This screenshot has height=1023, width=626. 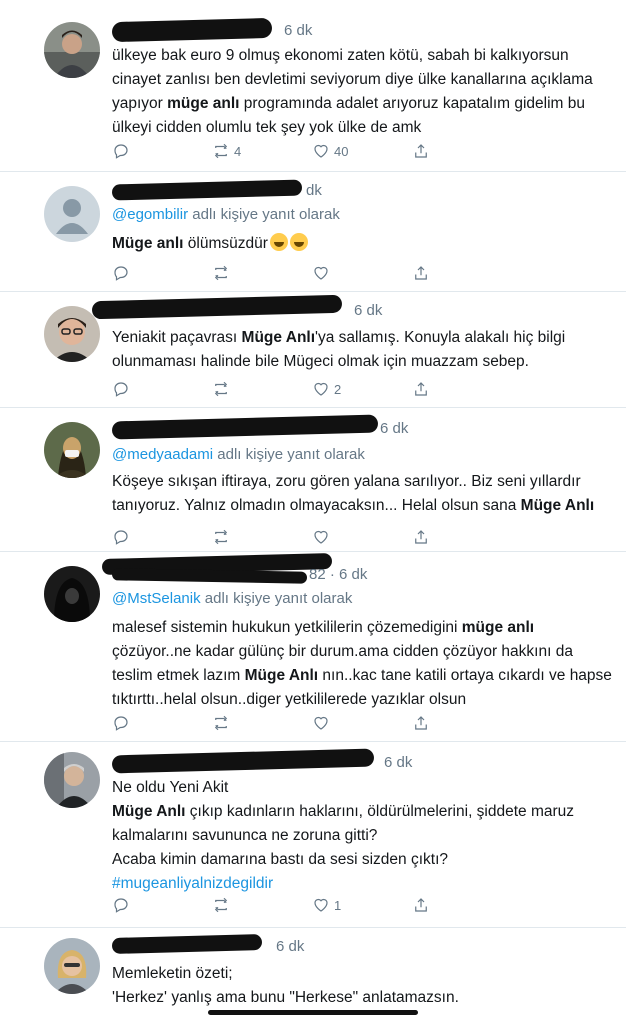 I want to click on reply-context: @medyaadami adlı kişiye yanıt olarak, so click(x=238, y=454).